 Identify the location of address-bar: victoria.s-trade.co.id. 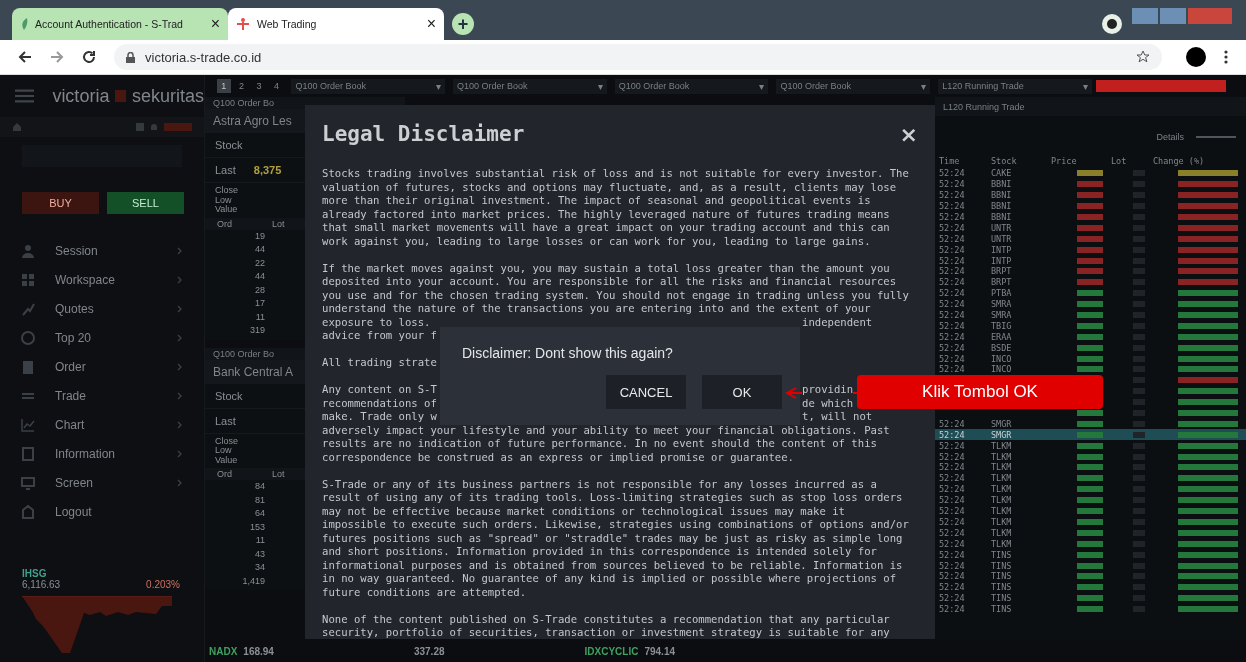
(638, 57).